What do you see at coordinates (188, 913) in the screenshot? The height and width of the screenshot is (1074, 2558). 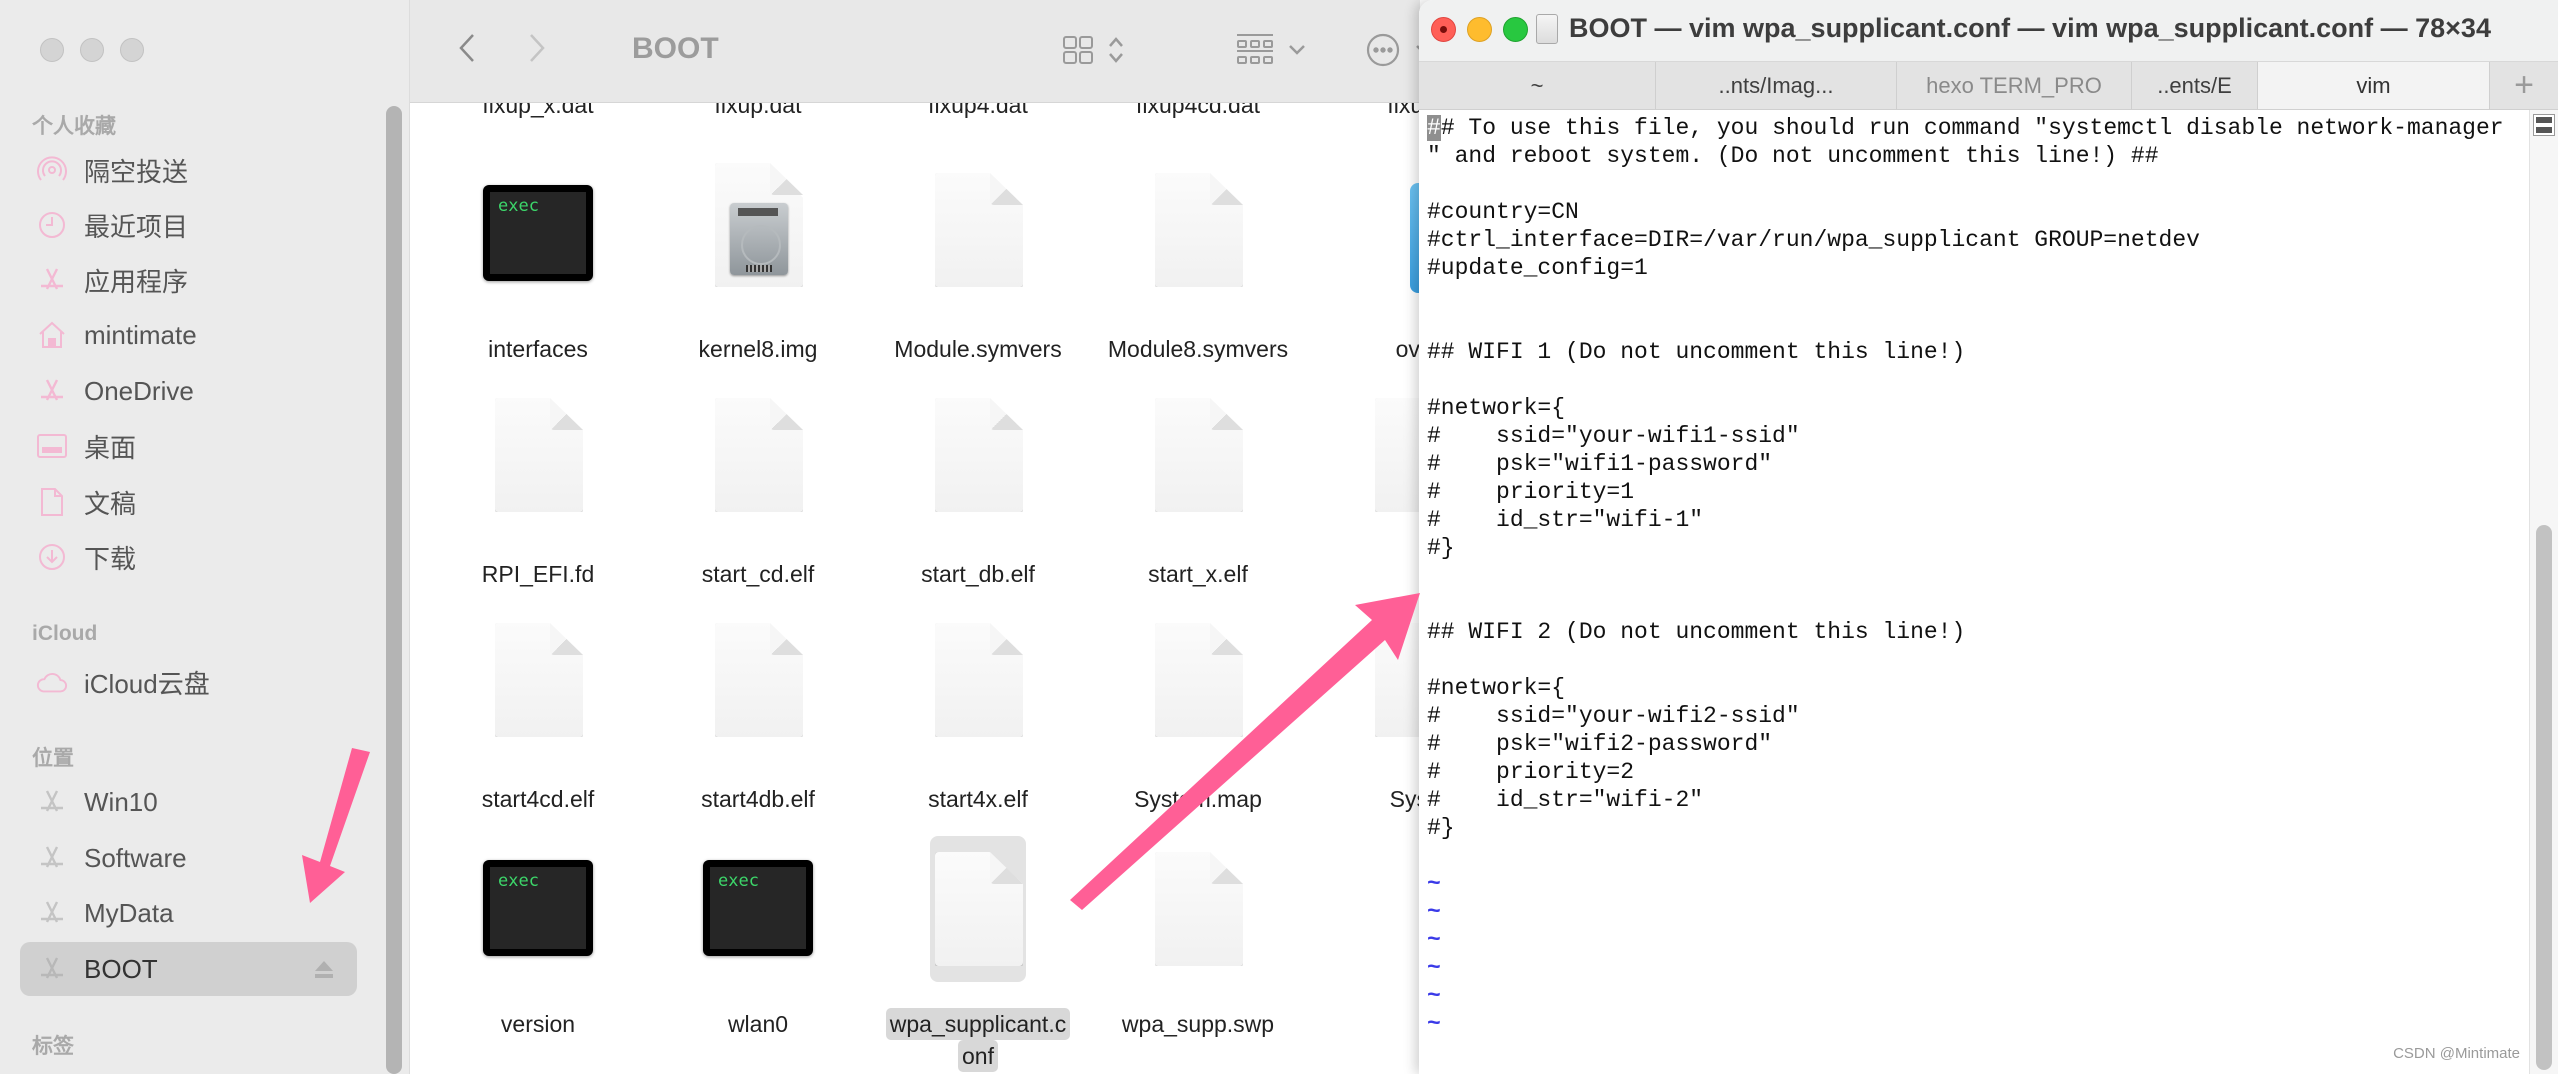 I see `sidebar-item-mydata: MyData` at bounding box center [188, 913].